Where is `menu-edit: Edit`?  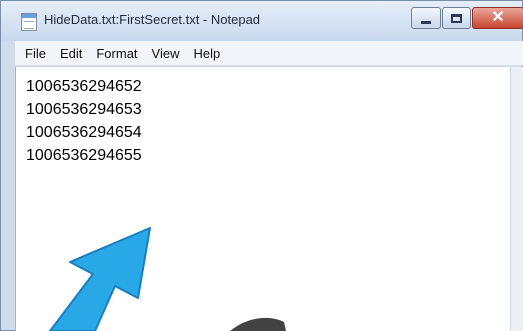
menu-edit: Edit is located at coordinates (71, 53).